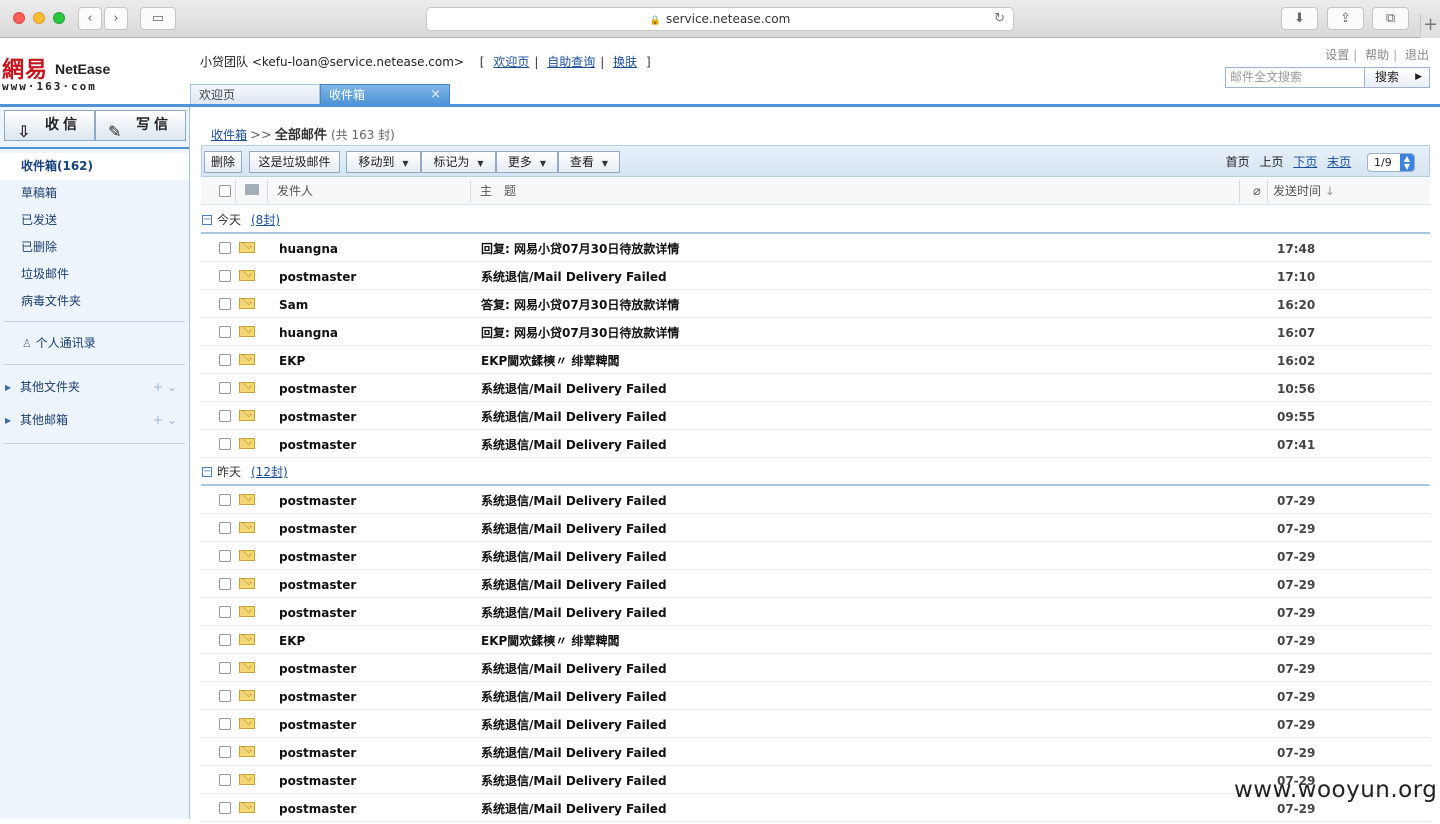  What do you see at coordinates (1417, 55) in the screenshot?
I see `logout-link: 退出` at bounding box center [1417, 55].